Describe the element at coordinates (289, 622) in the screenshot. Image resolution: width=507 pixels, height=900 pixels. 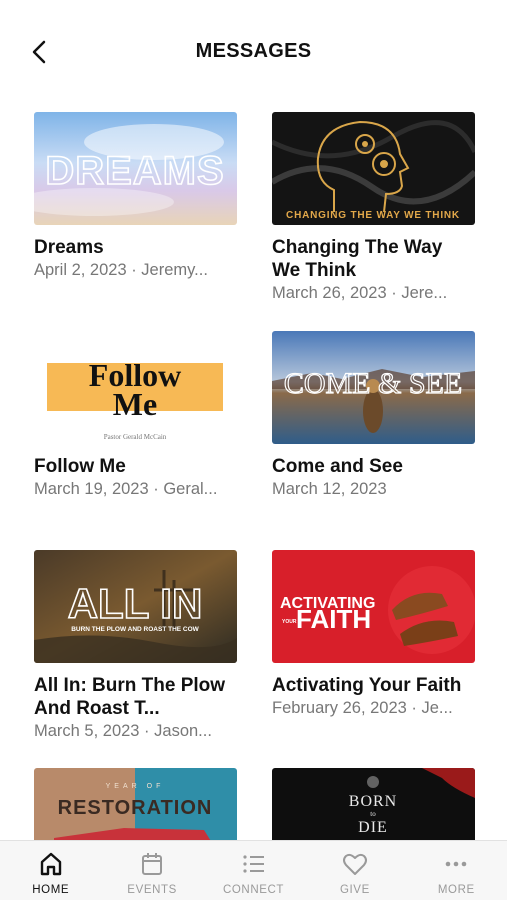
I see `art-small: YOUR` at that location.